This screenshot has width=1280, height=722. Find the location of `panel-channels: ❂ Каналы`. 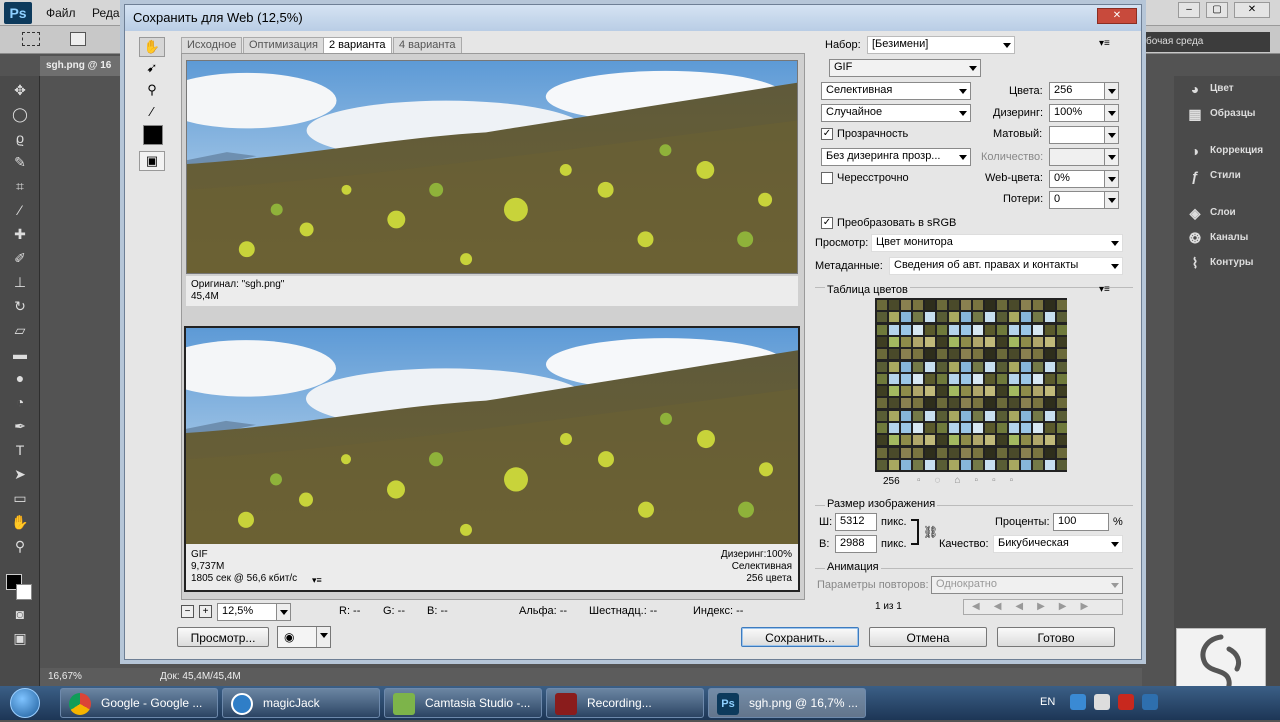

panel-channels: ❂ Каналы is located at coordinates (1229, 238).